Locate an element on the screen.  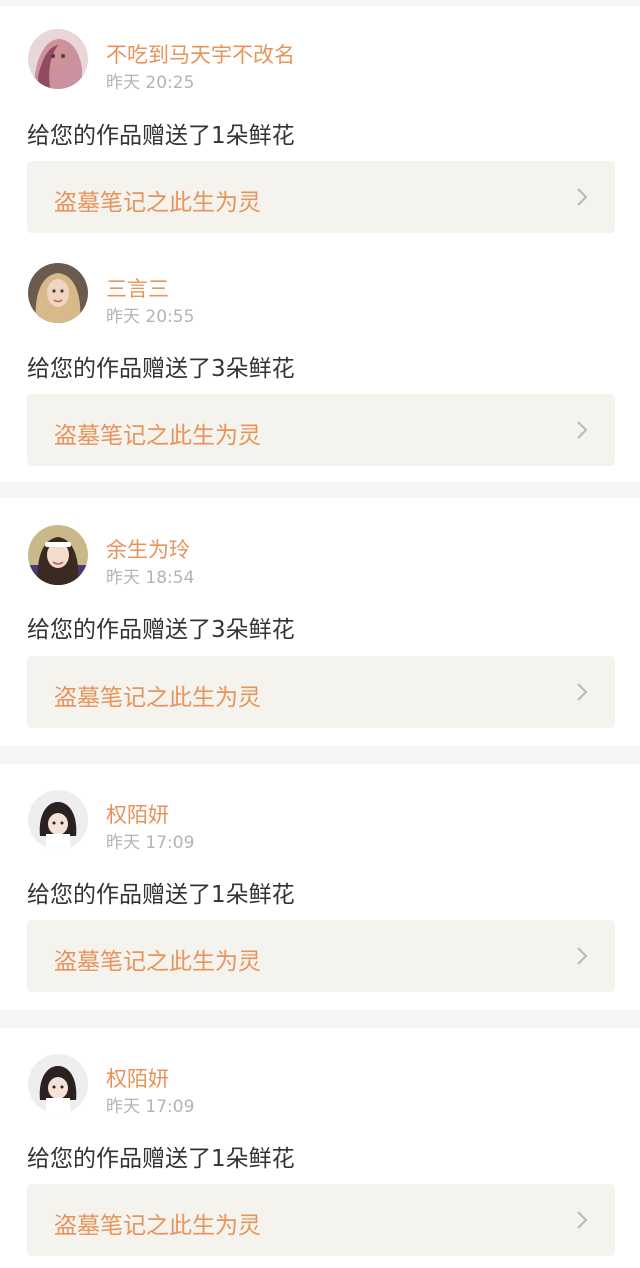
avatar-girl-headband-icon is located at coordinates (58, 555).